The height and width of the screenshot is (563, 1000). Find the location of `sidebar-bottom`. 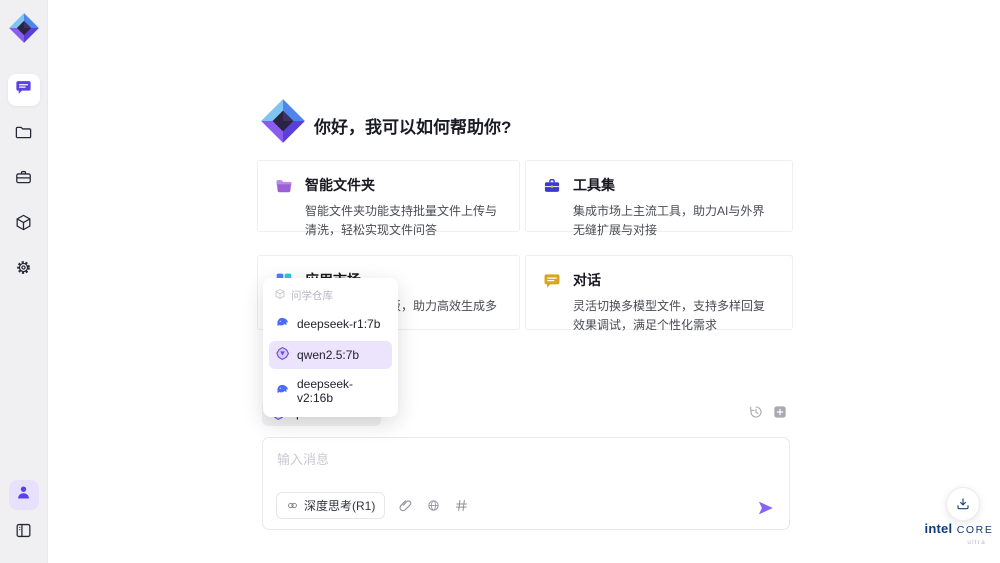

sidebar-bottom is located at coordinates (24, 514).